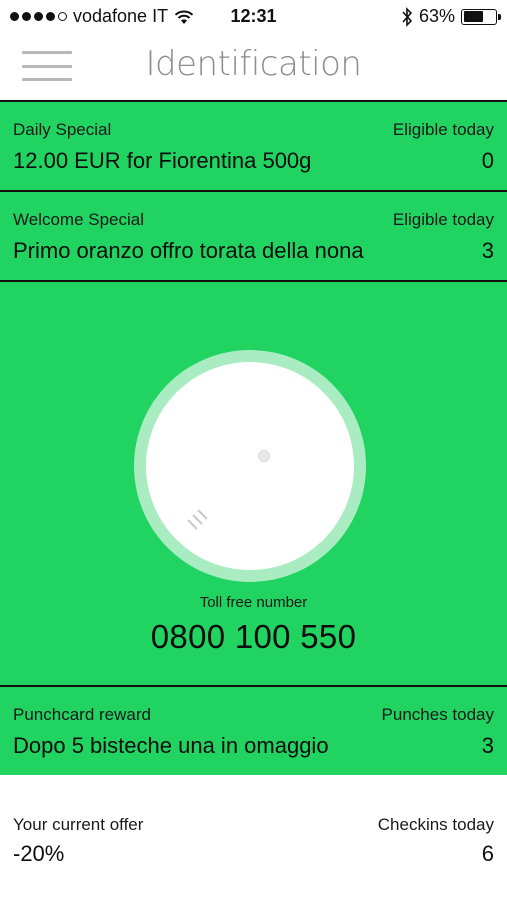  What do you see at coordinates (437, 714) in the screenshot?
I see `punches-today-label: Punches today` at bounding box center [437, 714].